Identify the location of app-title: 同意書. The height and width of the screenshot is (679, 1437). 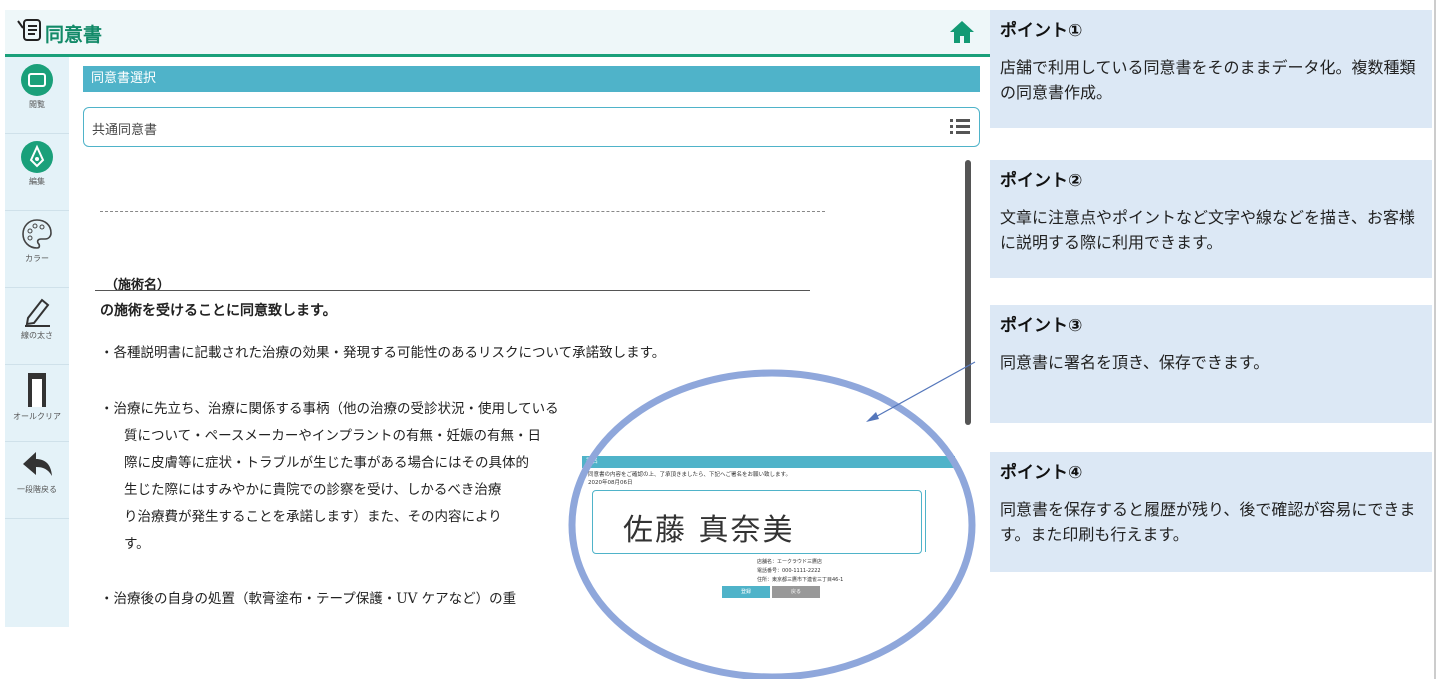
(74, 35).